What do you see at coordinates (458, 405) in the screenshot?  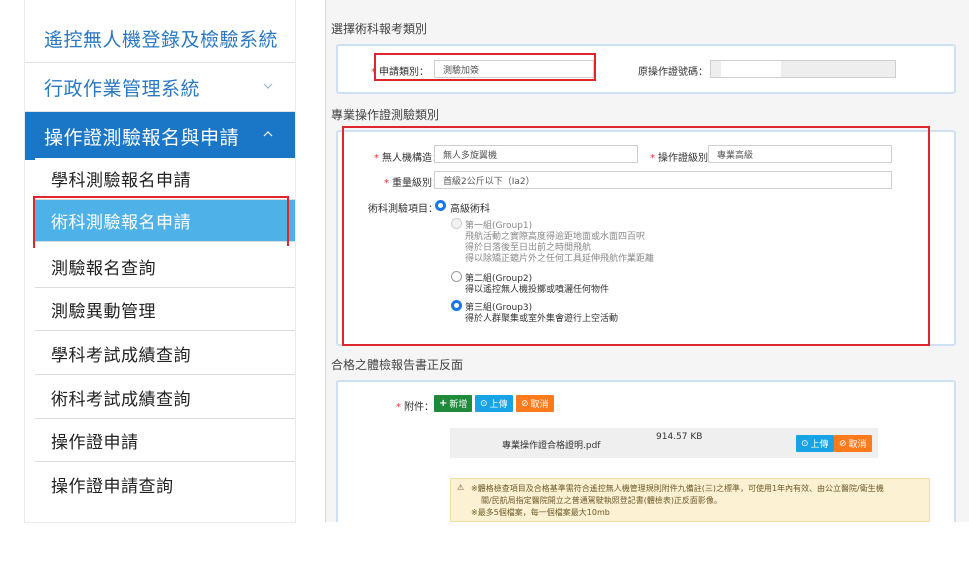 I see `button-label: 新增` at bounding box center [458, 405].